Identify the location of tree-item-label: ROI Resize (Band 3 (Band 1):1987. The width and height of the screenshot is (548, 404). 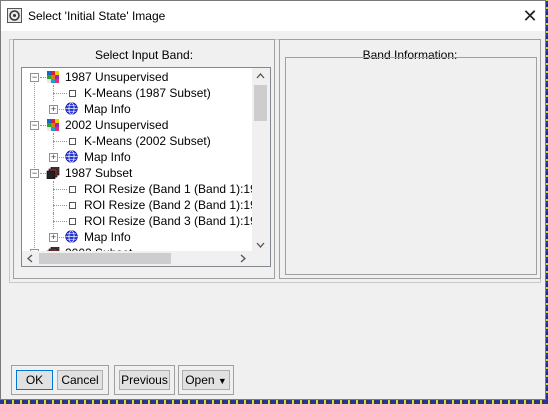
(168, 221).